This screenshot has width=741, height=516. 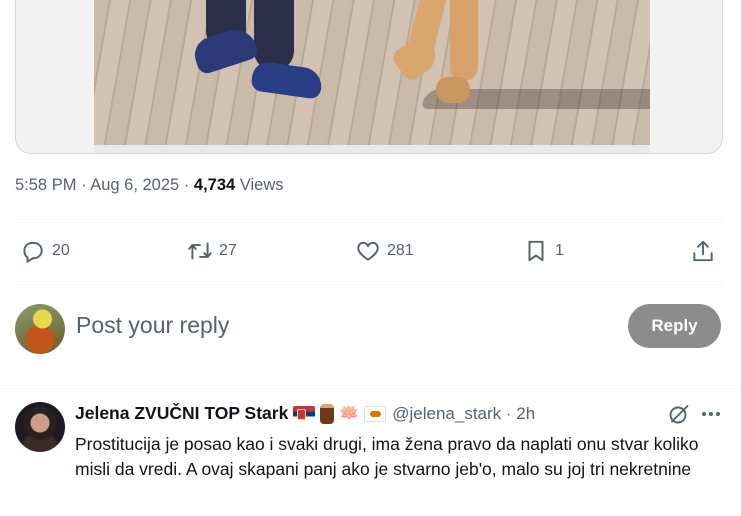 What do you see at coordinates (45, 251) in the screenshot?
I see `reply-action-button: 20` at bounding box center [45, 251].